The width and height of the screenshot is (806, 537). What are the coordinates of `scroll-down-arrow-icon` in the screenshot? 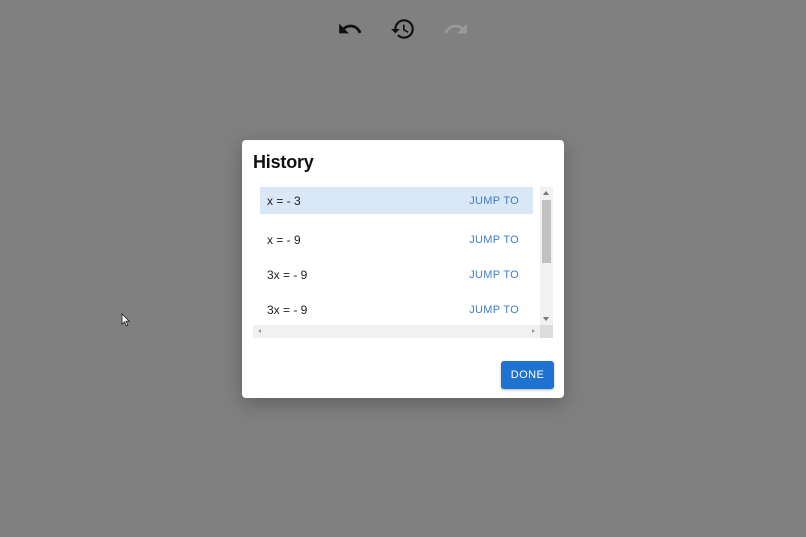 It's located at (546, 319).